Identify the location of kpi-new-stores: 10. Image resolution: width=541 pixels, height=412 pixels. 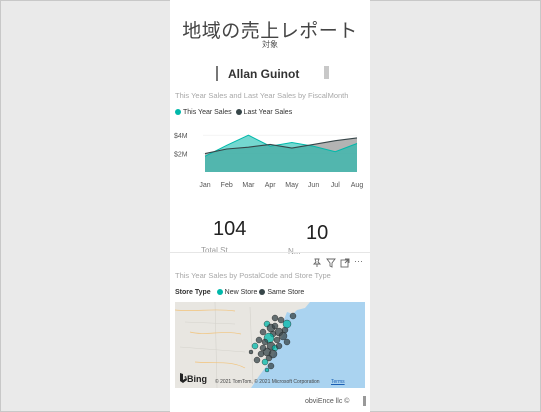
(317, 233).